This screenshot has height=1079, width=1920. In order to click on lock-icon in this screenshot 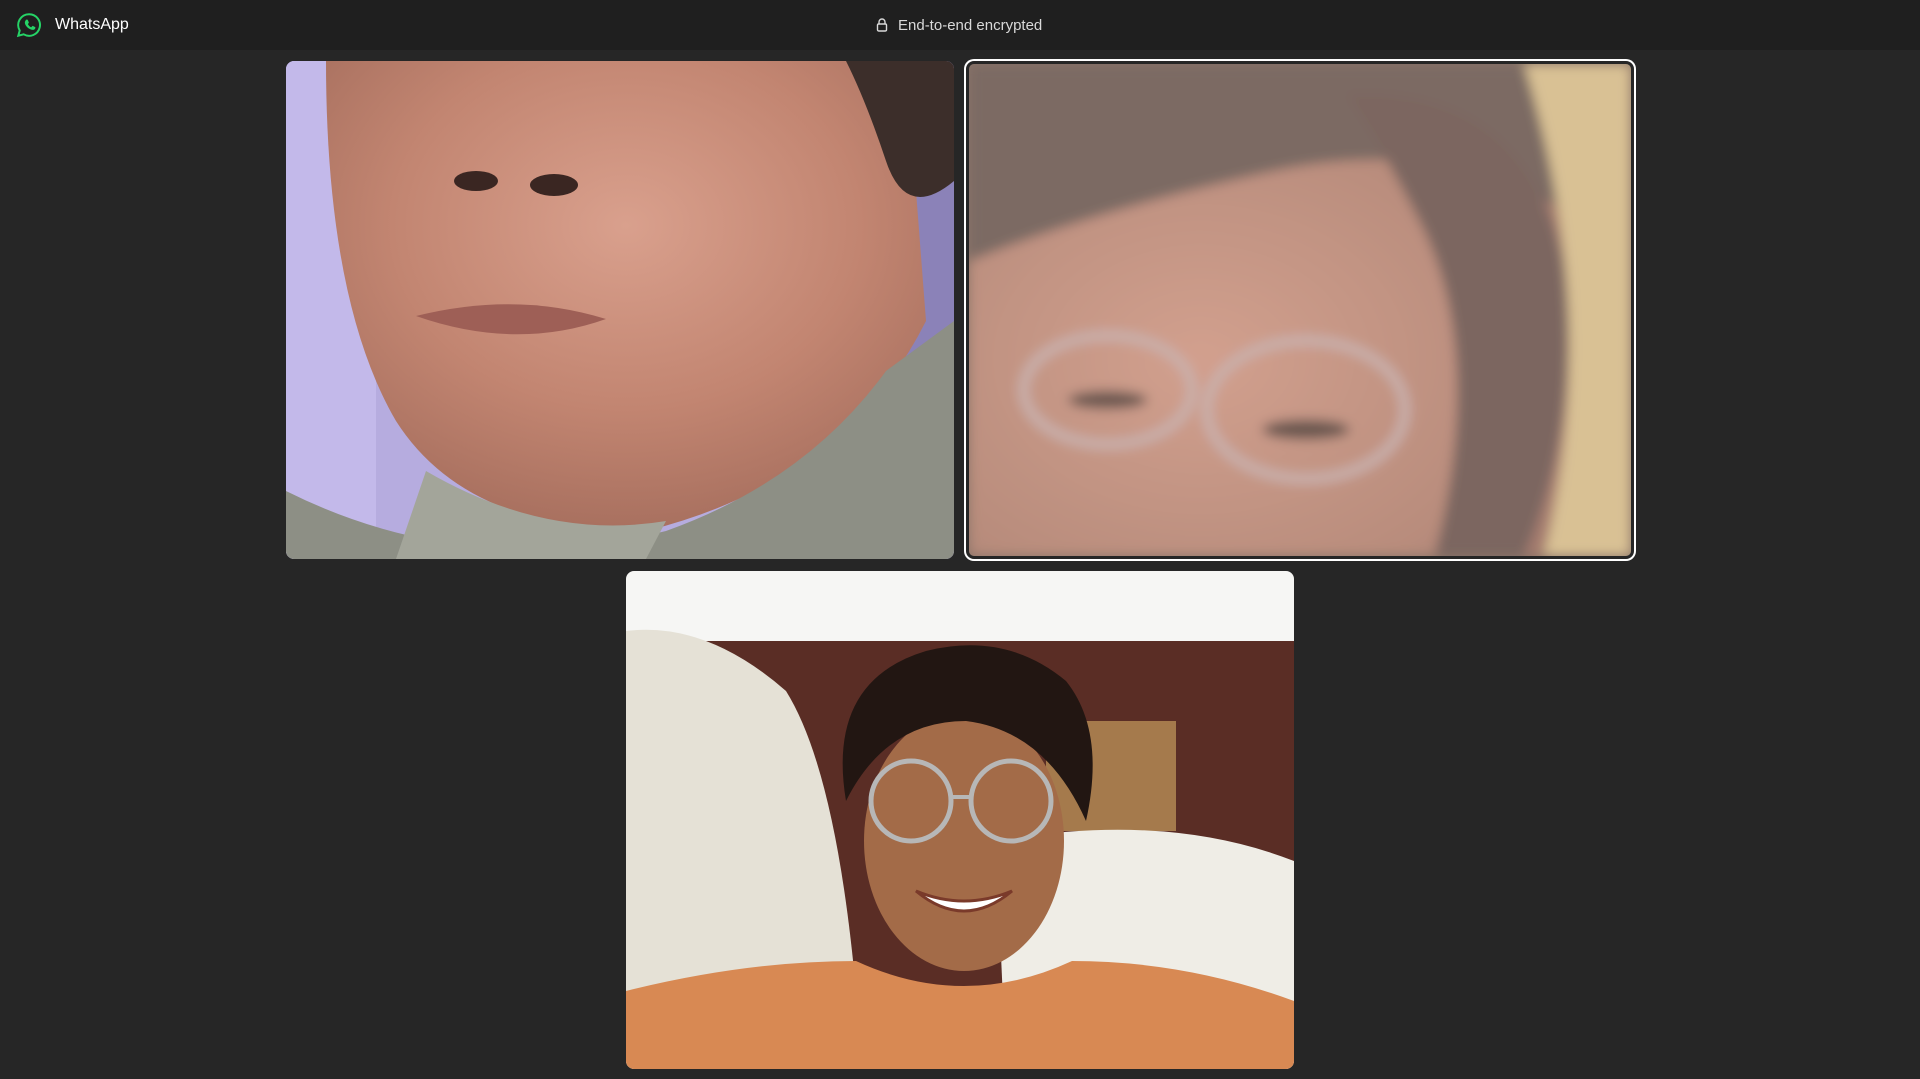, I will do `click(882, 25)`.